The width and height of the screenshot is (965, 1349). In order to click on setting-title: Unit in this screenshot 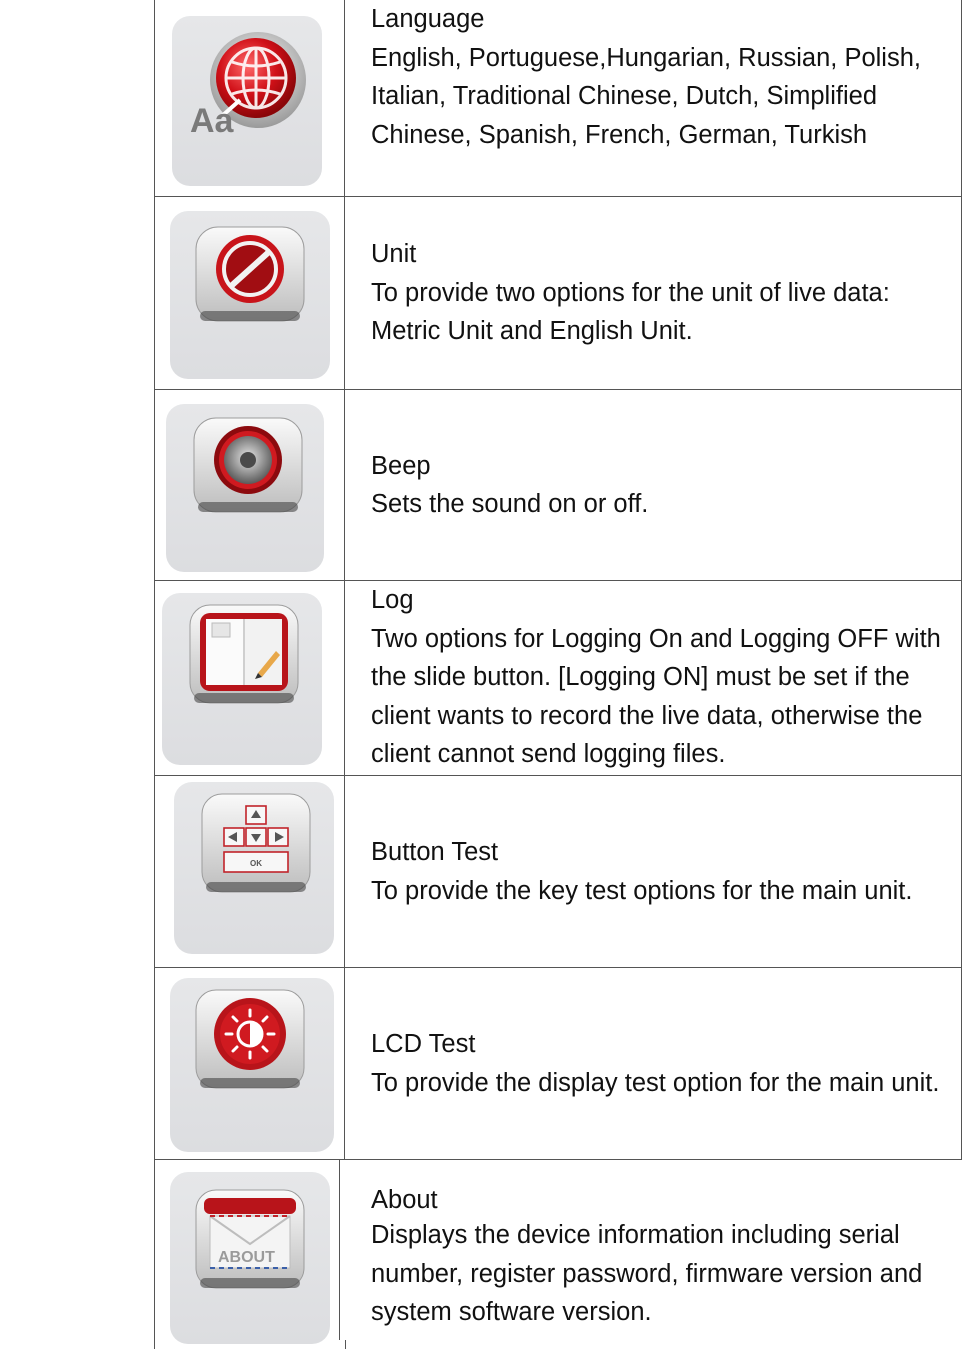, I will do `click(394, 254)`.